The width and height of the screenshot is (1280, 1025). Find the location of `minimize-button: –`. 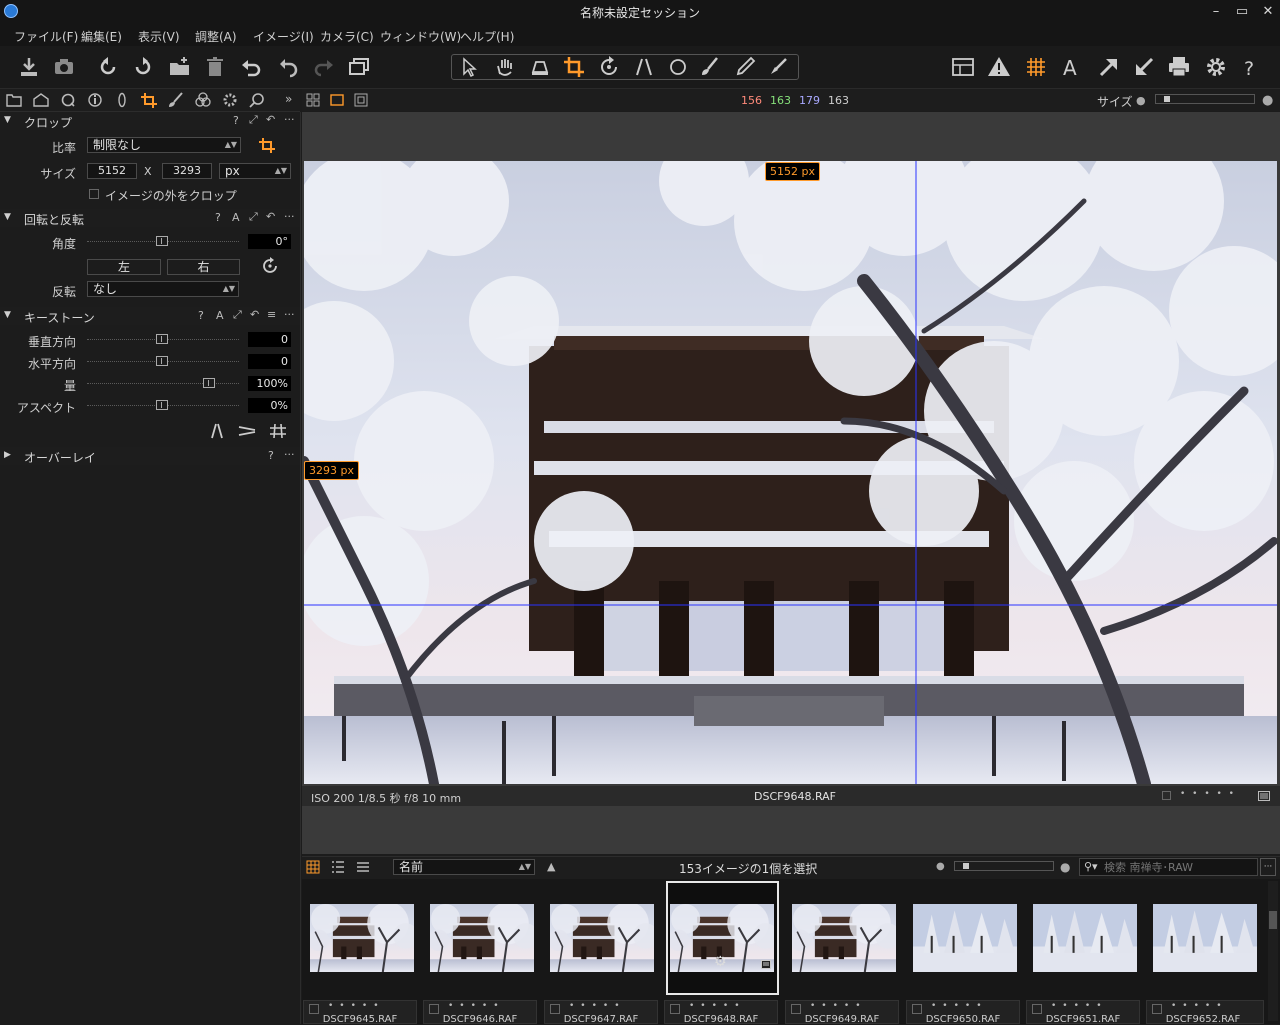

minimize-button: – is located at coordinates (1216, 12).